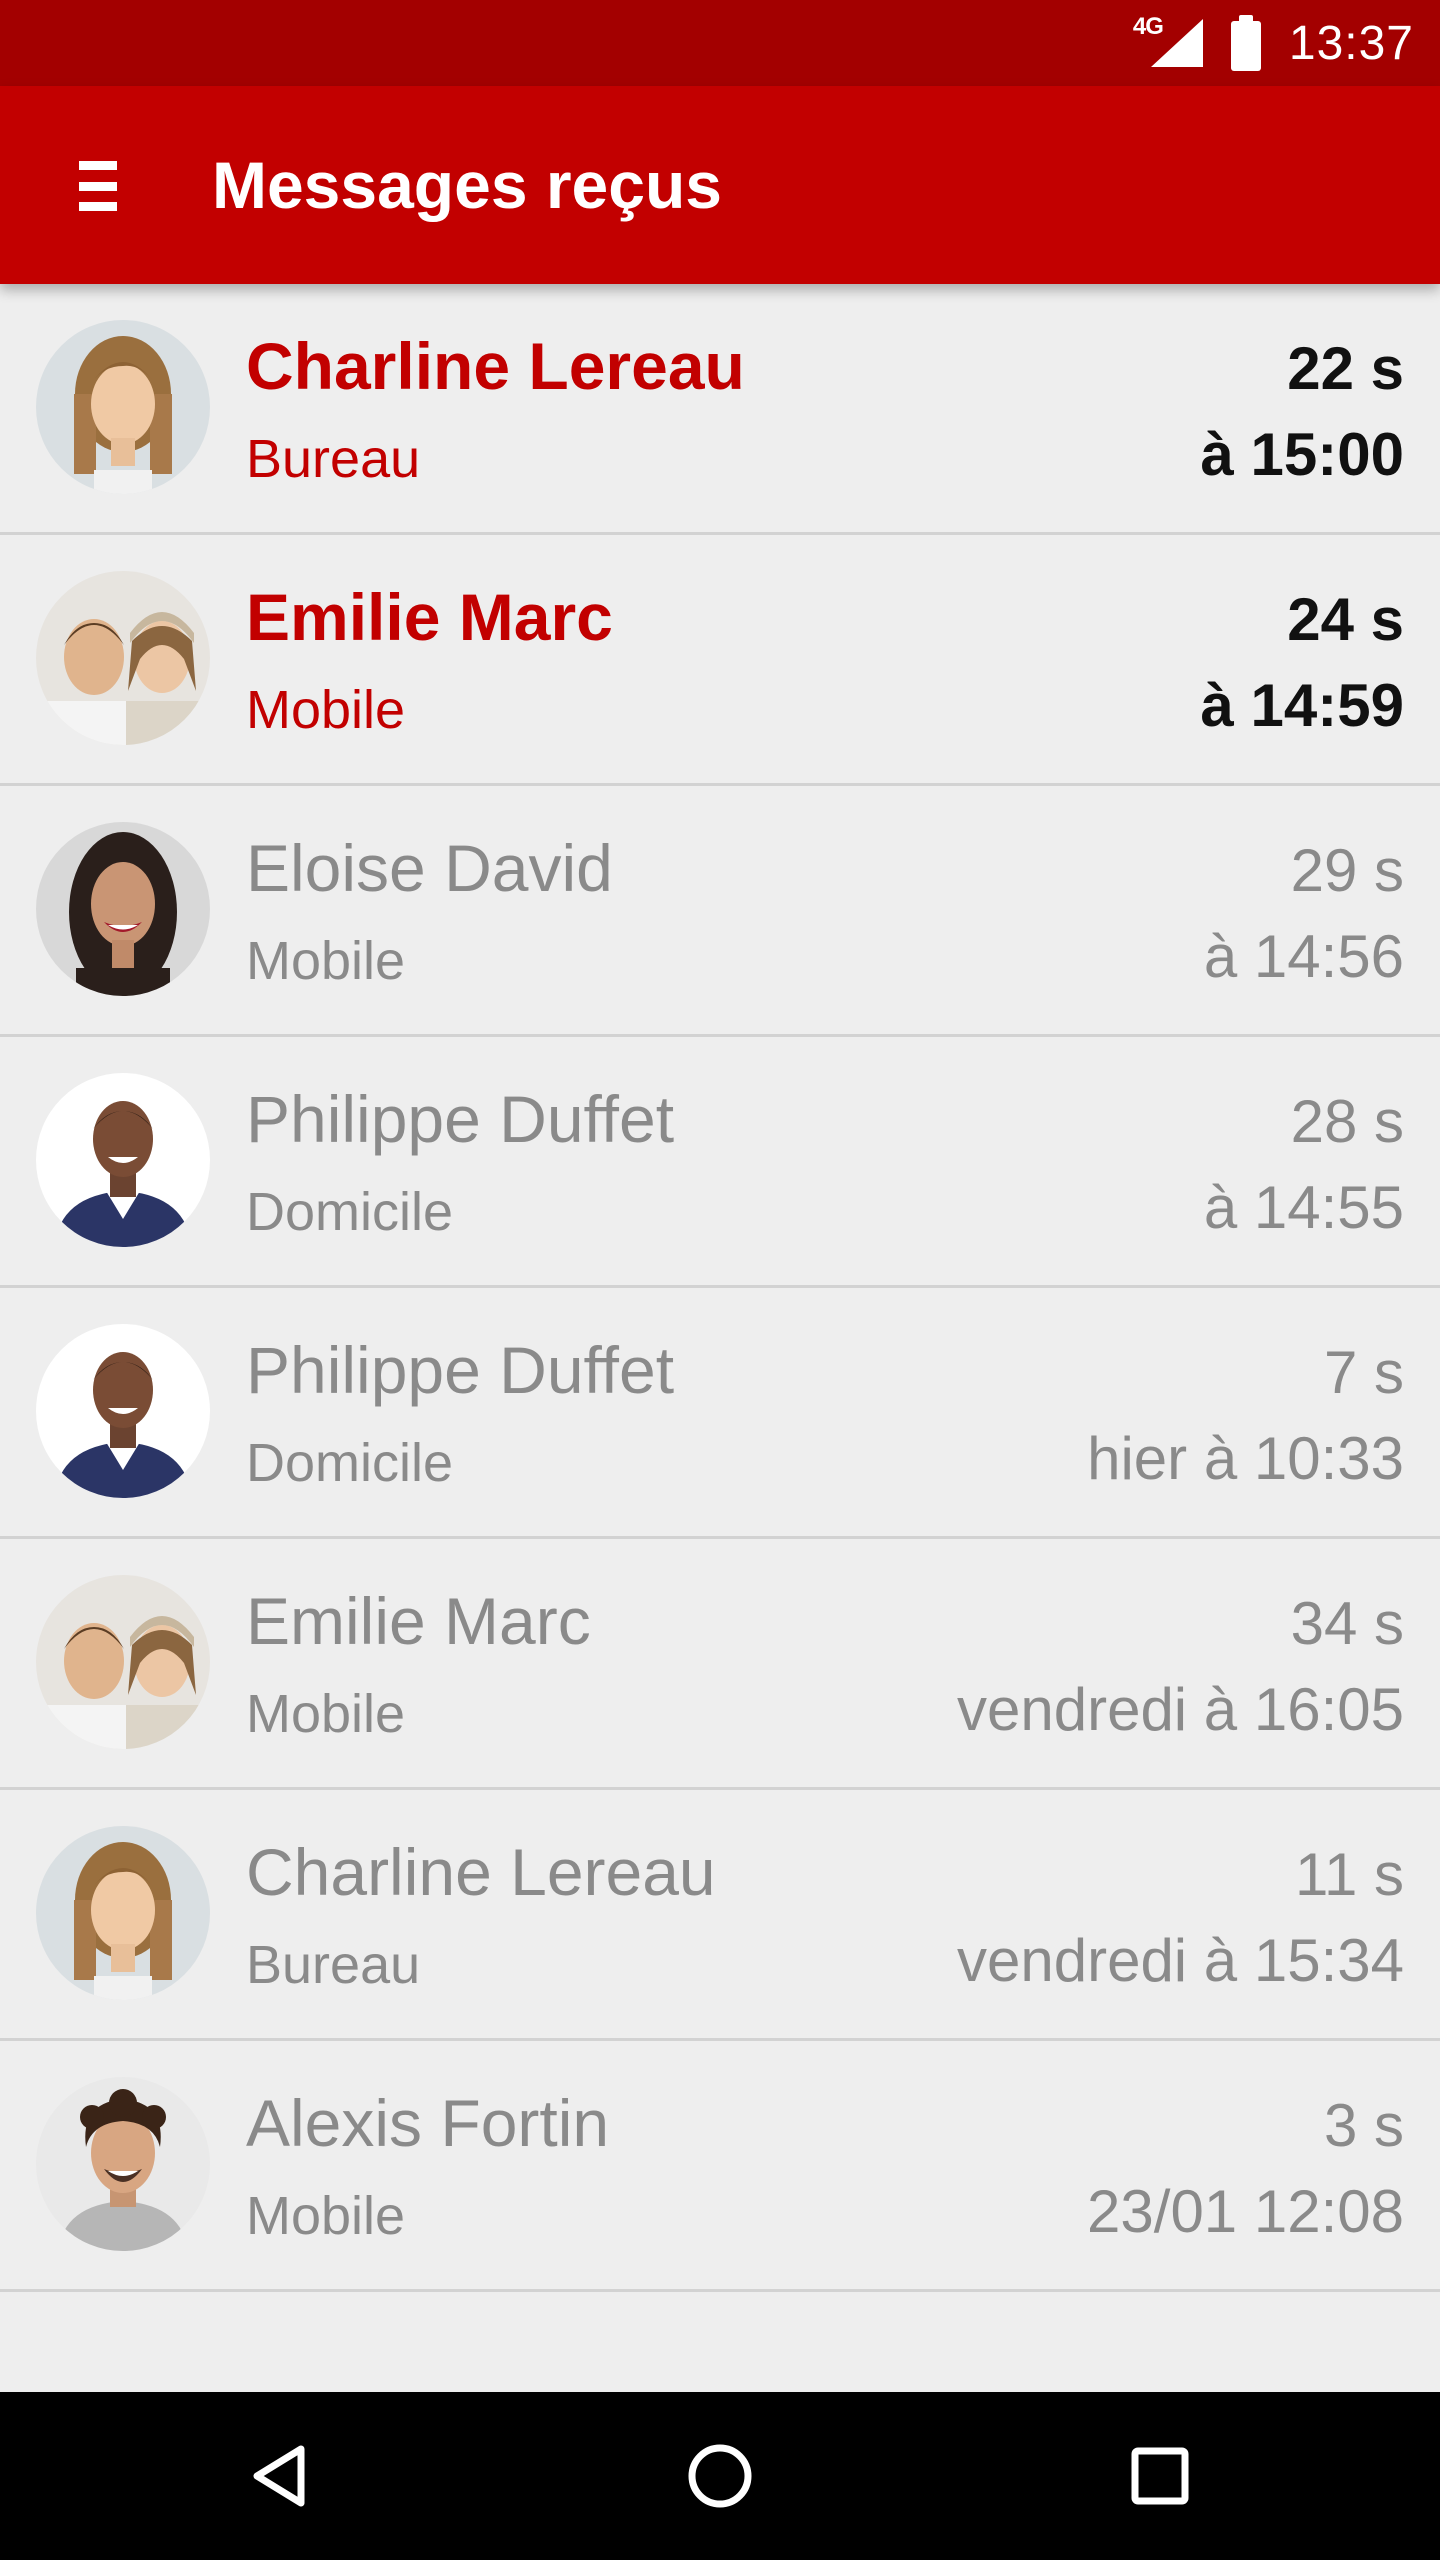 The image size is (1440, 2560). I want to click on message-row: Emilie Marc Mobile 24 s à 14:59, so click(720, 660).